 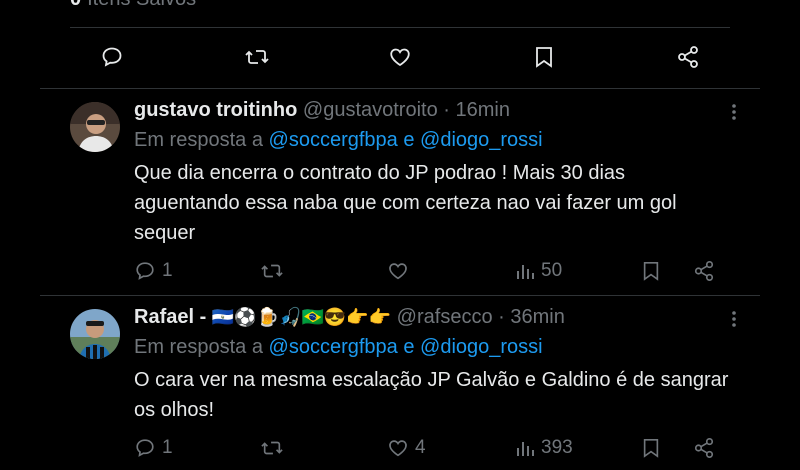 I want to click on view-count: 50, so click(x=552, y=270).